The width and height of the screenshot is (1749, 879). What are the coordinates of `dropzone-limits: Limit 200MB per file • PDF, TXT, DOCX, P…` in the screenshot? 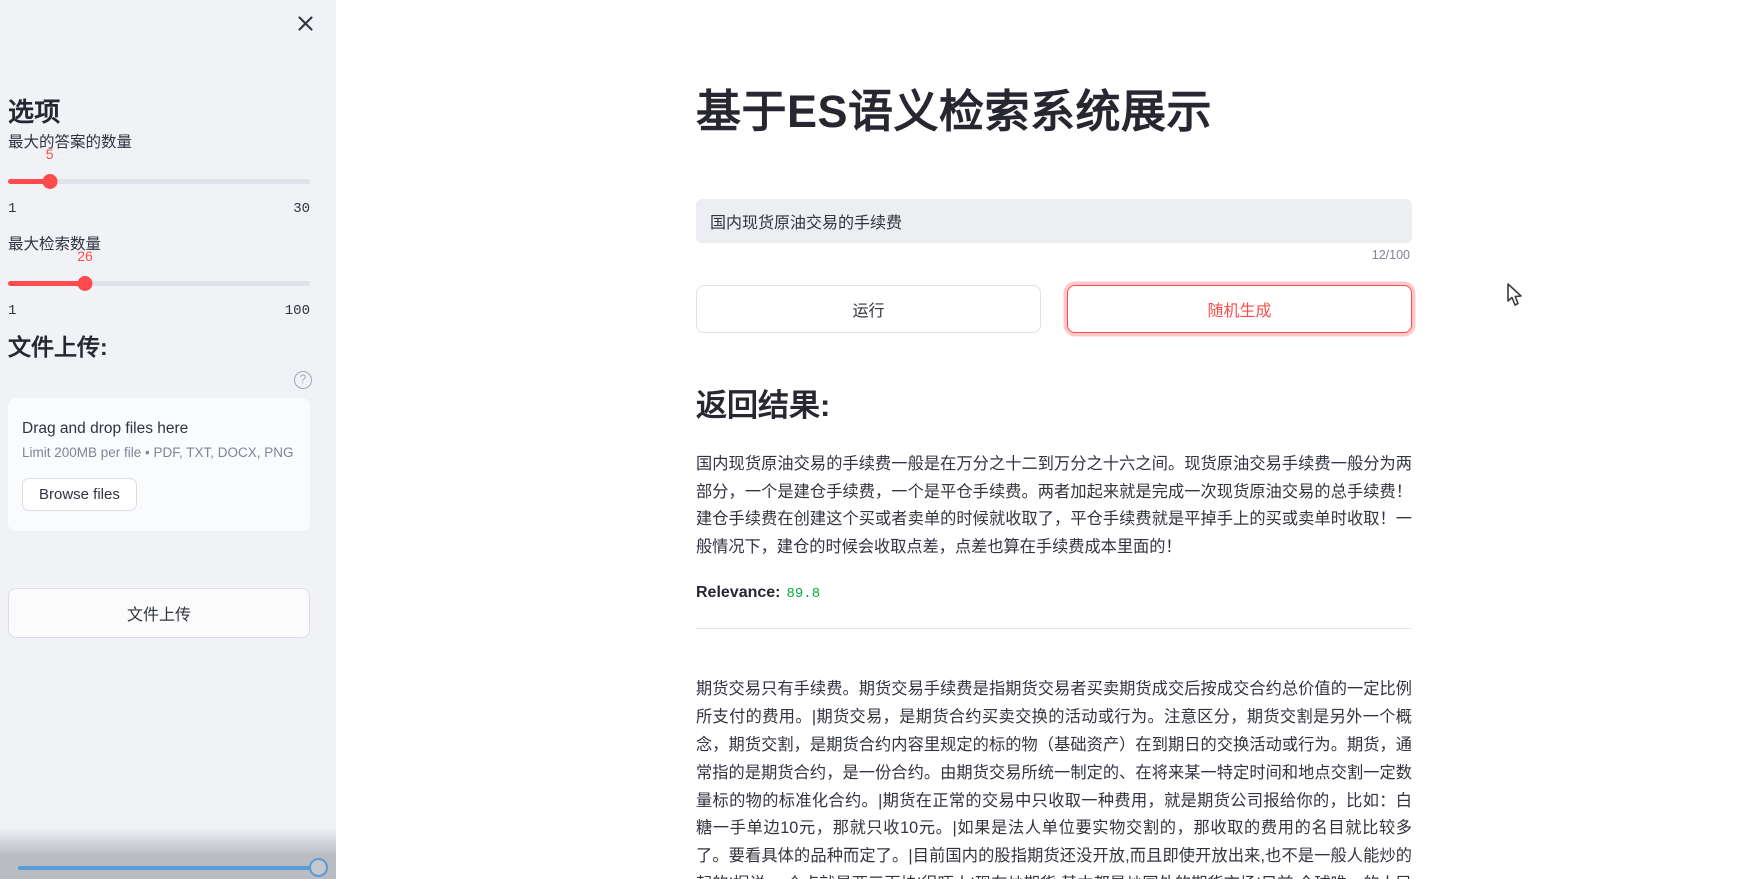 It's located at (158, 452).